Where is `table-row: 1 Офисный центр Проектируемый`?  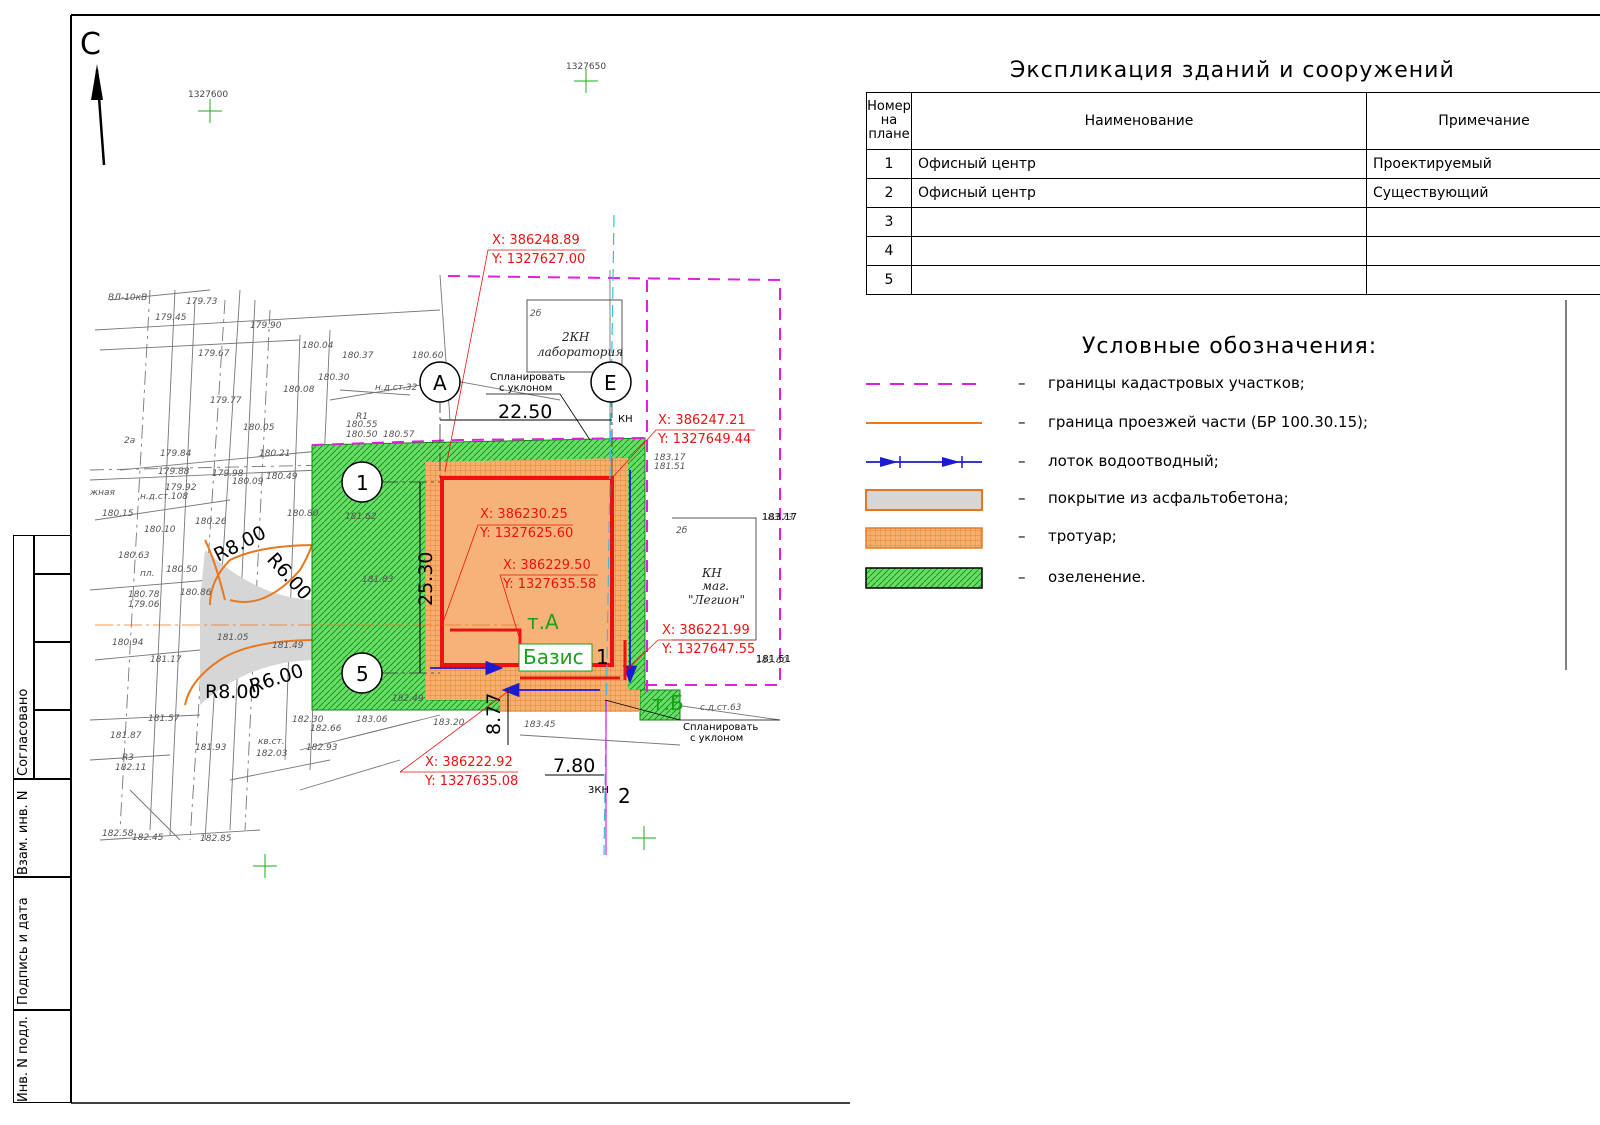 table-row: 1 Офисный центр Проектируемый is located at coordinates (1233, 164).